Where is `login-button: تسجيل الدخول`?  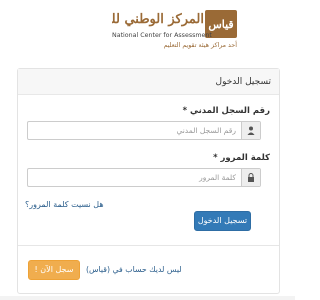
login-button: تسجيل الدخول is located at coordinates (222, 221).